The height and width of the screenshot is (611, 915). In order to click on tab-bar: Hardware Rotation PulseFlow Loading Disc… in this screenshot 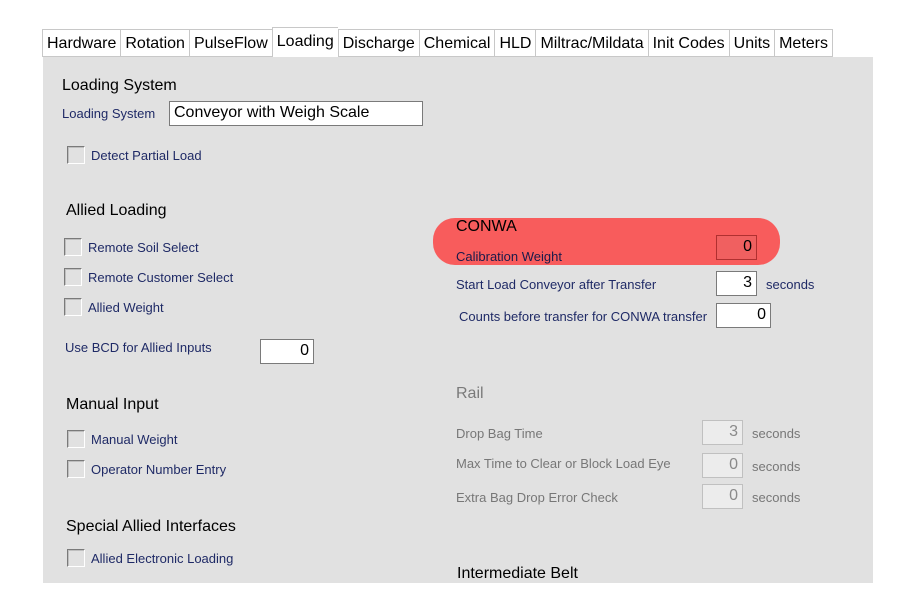, I will do `click(437, 42)`.